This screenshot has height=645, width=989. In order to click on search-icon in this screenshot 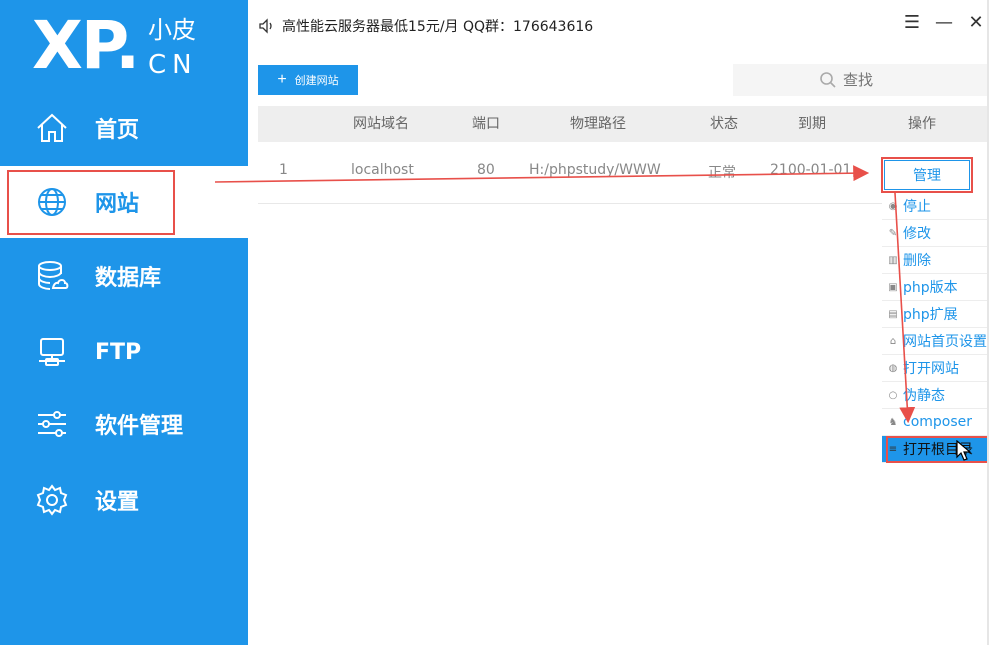, I will do `click(828, 80)`.